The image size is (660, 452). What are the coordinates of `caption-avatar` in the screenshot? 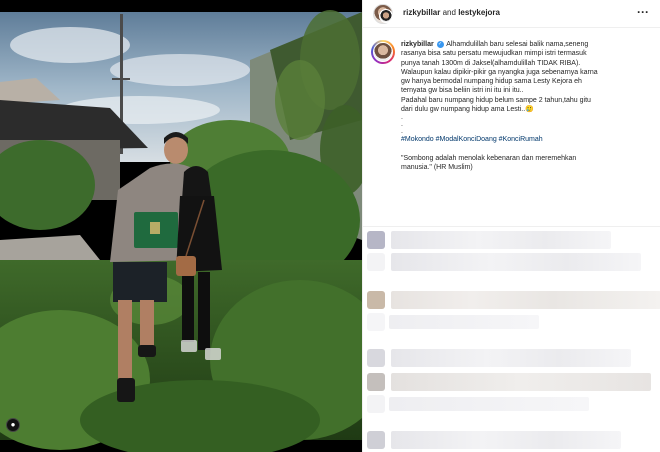 It's located at (383, 52).